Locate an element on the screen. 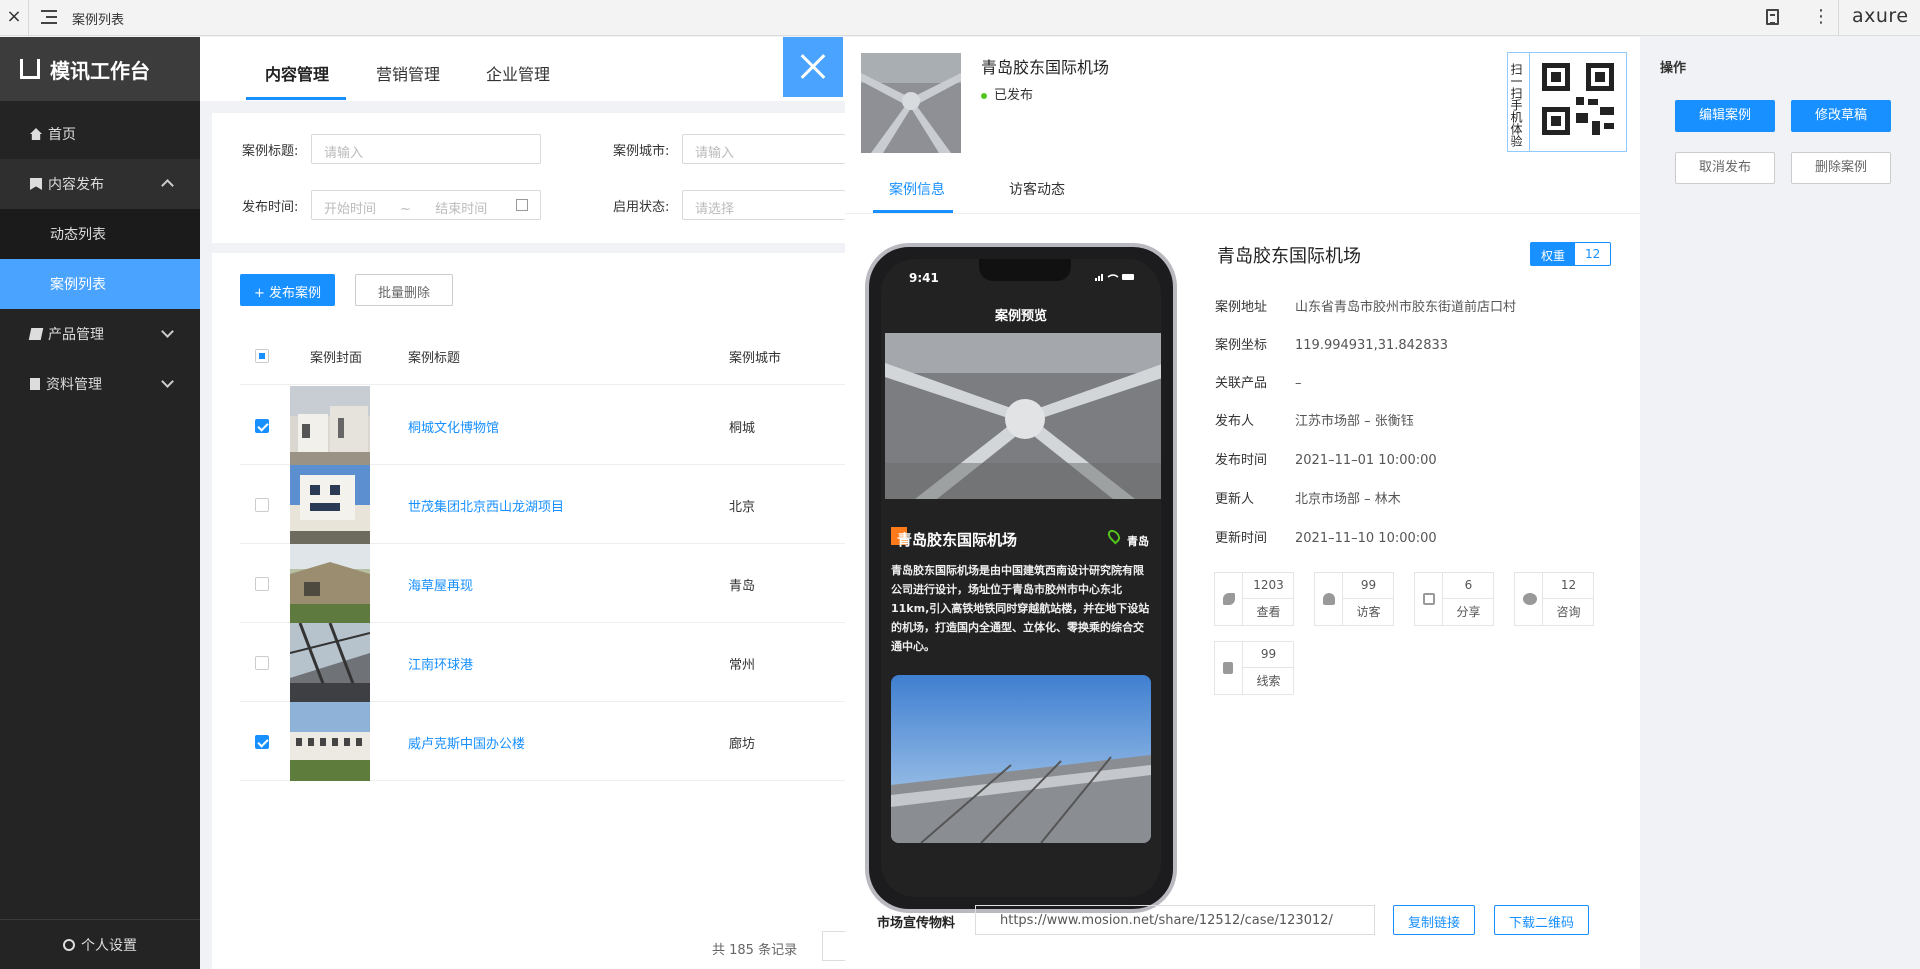  sidebar-item-content-publish: 内容发布 is located at coordinates (100, 184).